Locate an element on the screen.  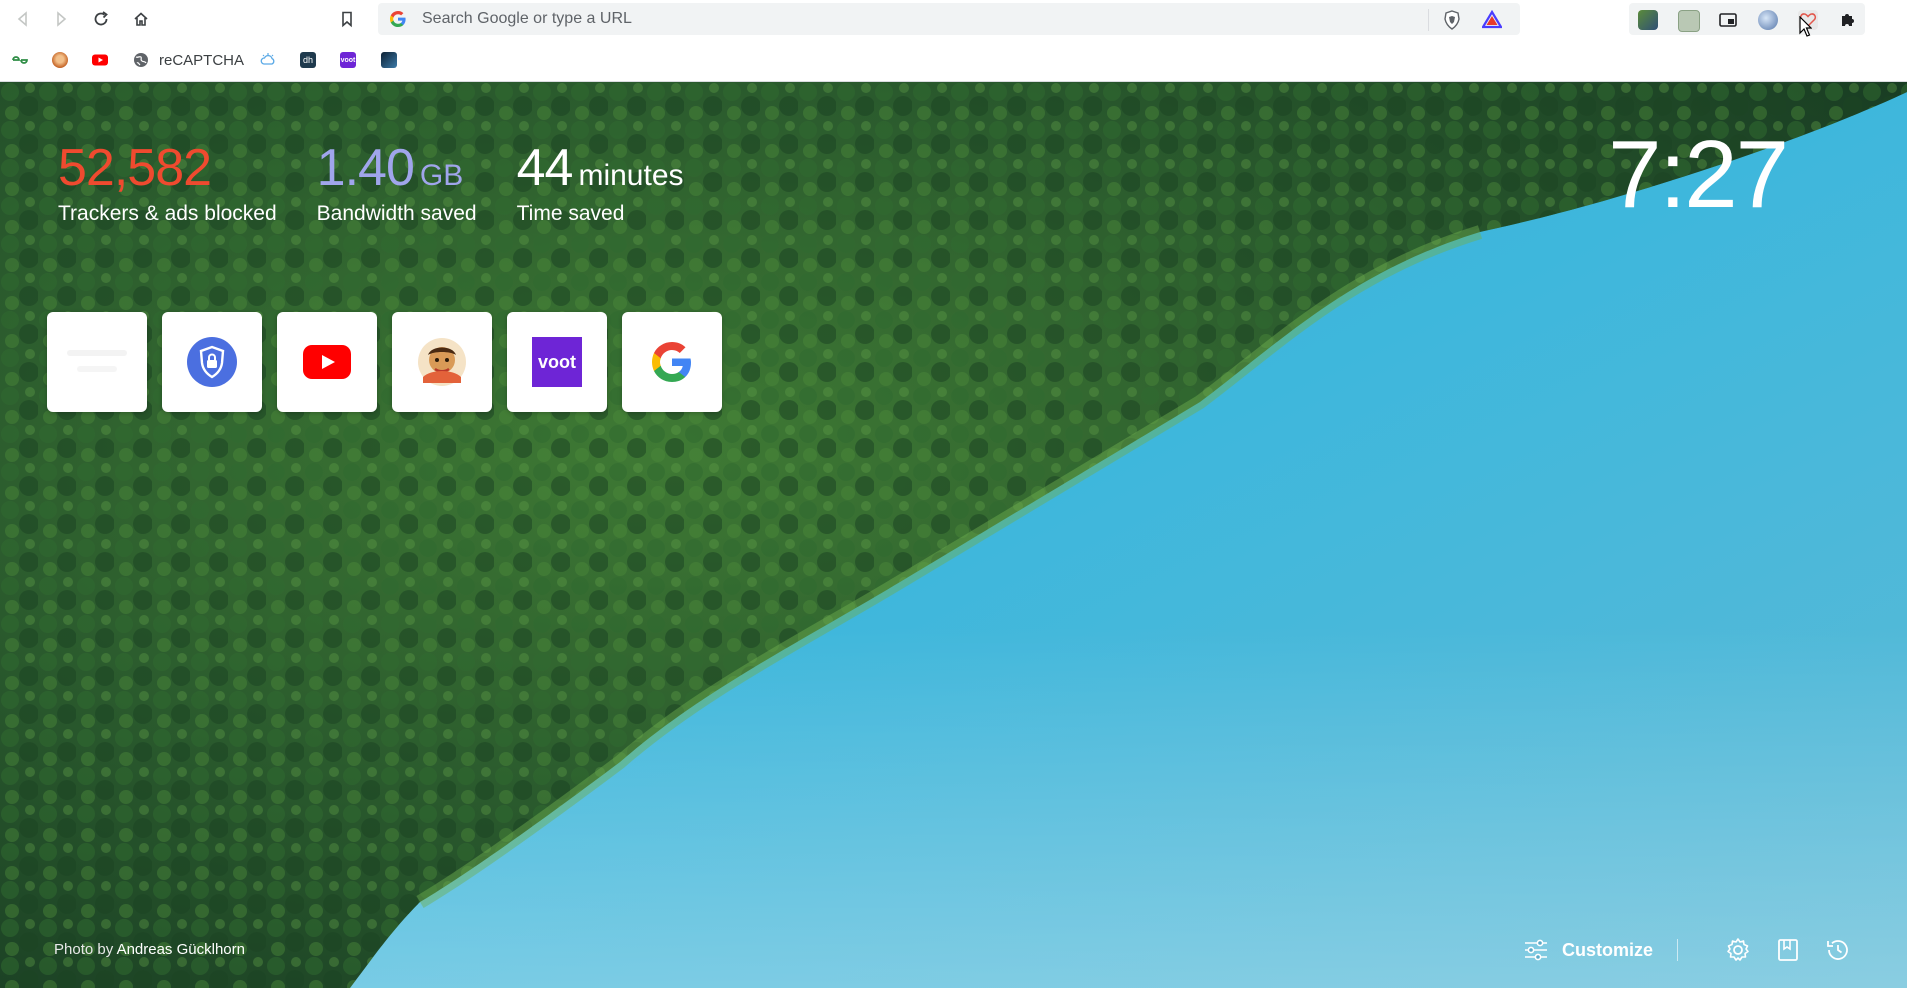
time-stat: 44 minutes Time saved is located at coordinates (600, 183).